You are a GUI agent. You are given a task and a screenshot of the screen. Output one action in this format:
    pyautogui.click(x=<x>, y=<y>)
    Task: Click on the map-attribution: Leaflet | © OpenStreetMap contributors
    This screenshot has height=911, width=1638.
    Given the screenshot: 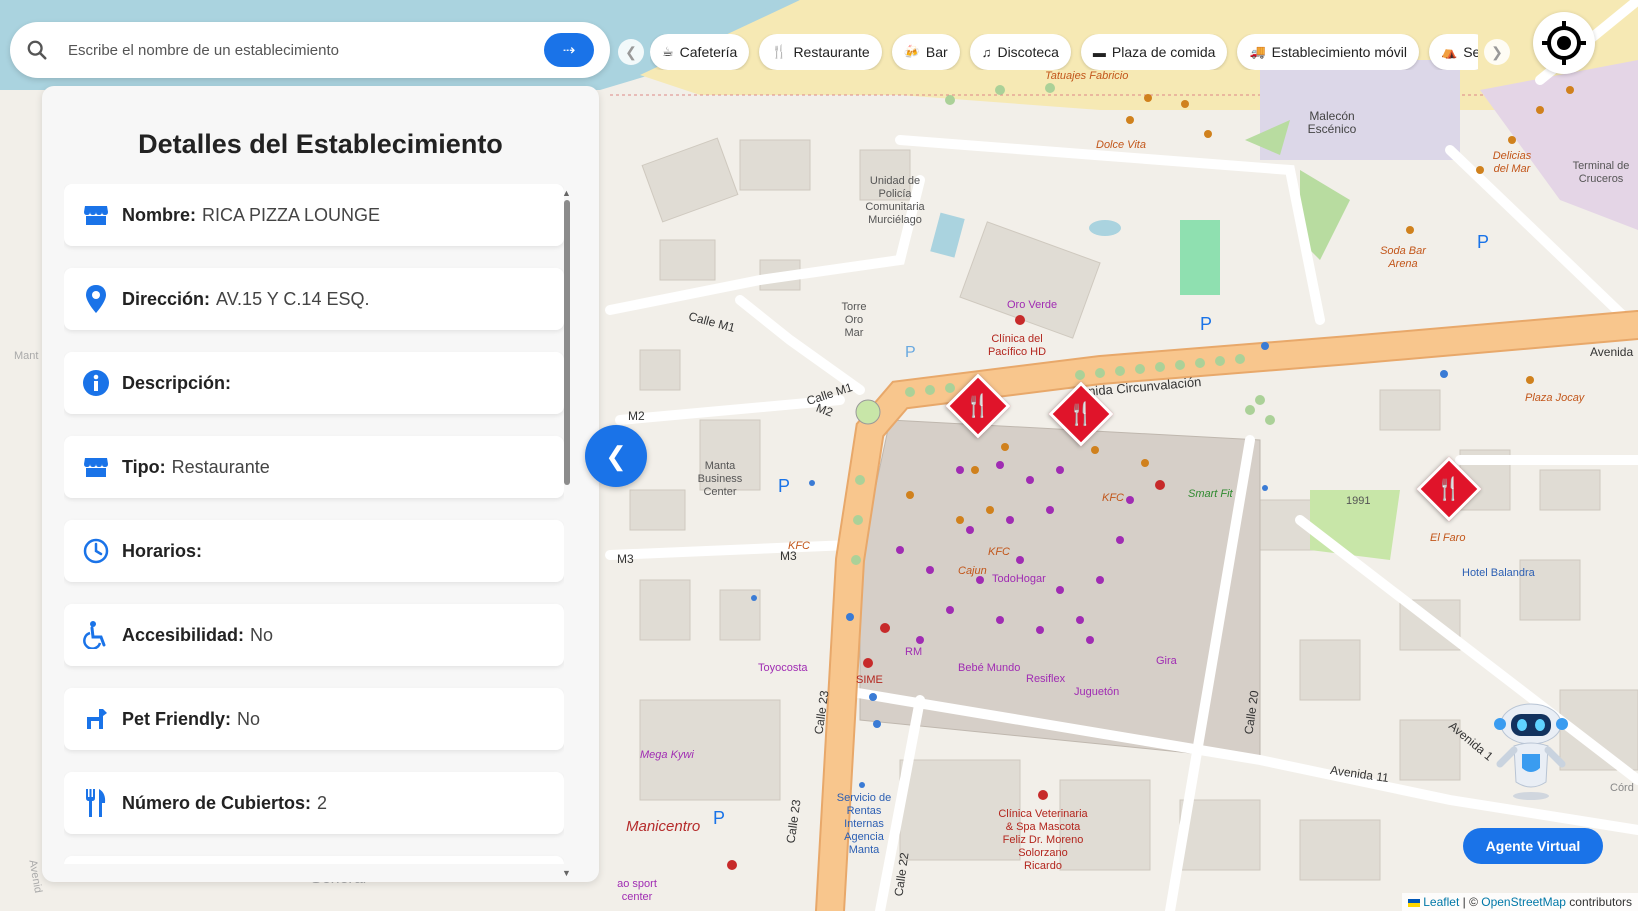 What is the action you would take?
    pyautogui.click(x=1519, y=902)
    